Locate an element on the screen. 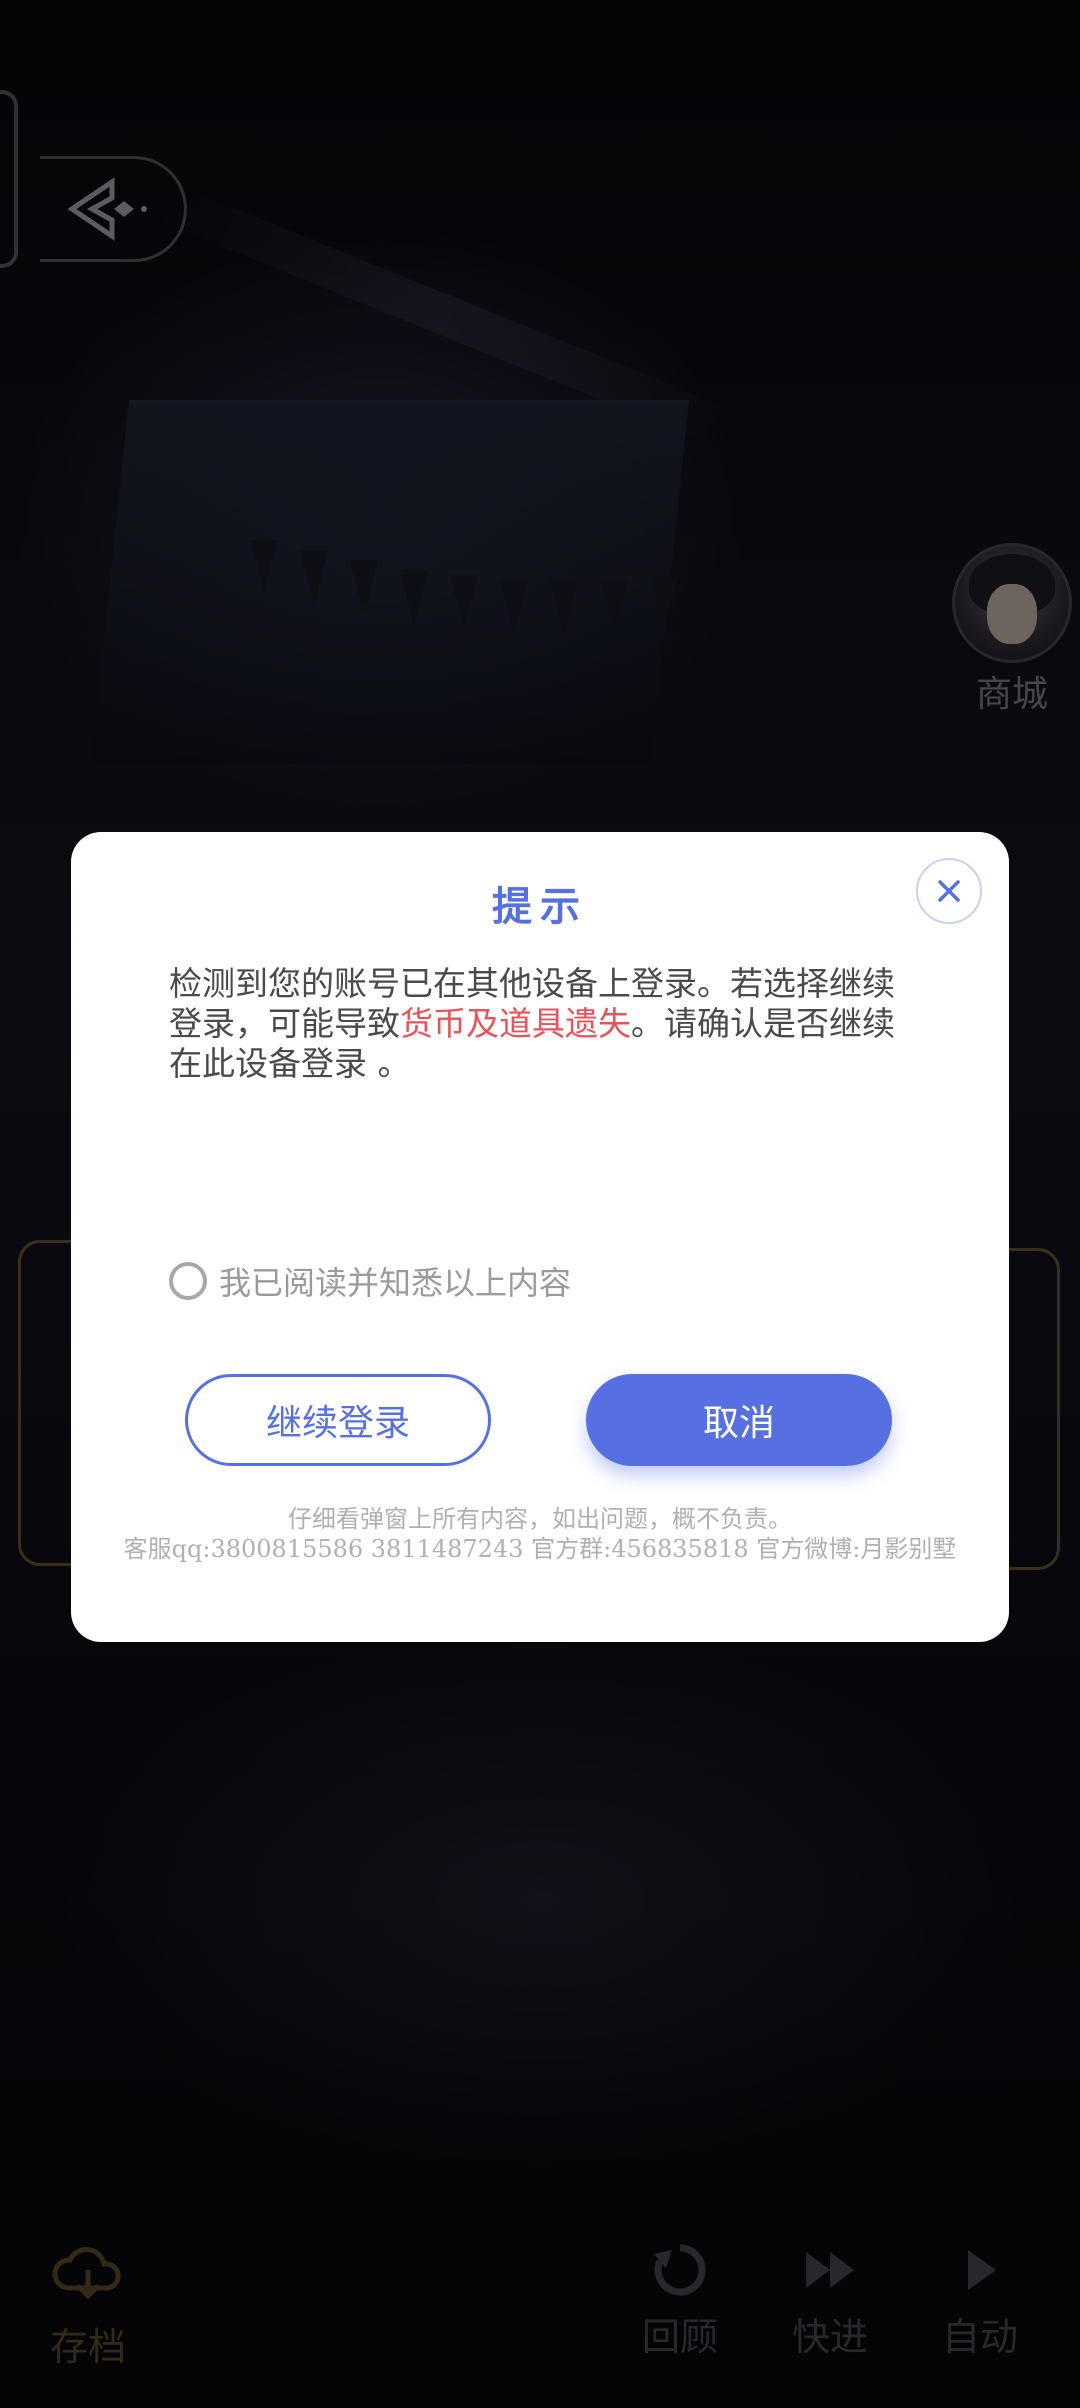 Image resolution: width=1080 pixels, height=2408 pixels. dialog-title: 提示 is located at coordinates (540, 906).